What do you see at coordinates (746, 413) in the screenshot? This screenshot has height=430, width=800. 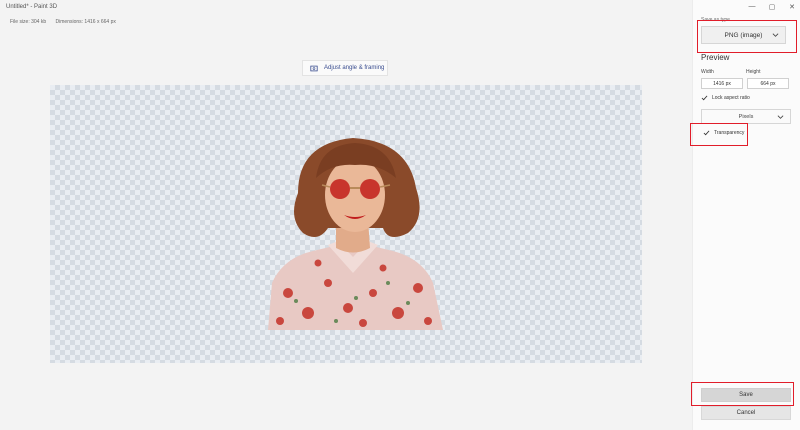 I see `cancel-button: Cancel` at bounding box center [746, 413].